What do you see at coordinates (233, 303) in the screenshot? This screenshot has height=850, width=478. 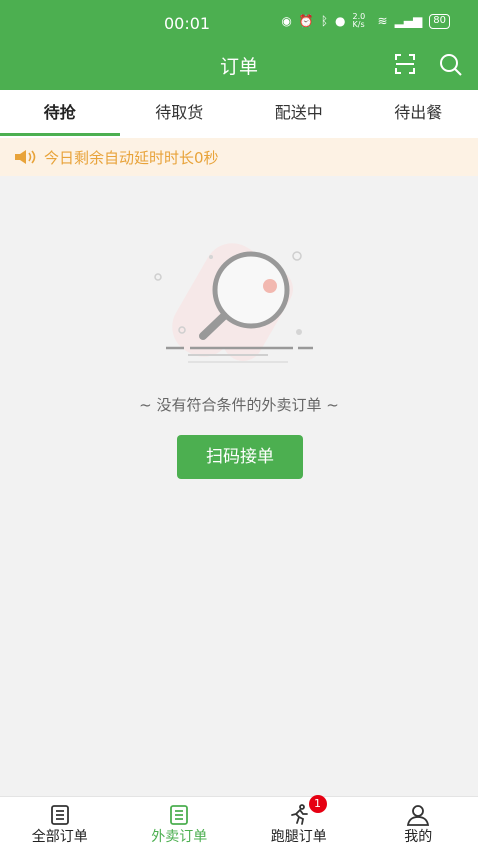 I see `empty-search-illustration` at bounding box center [233, 303].